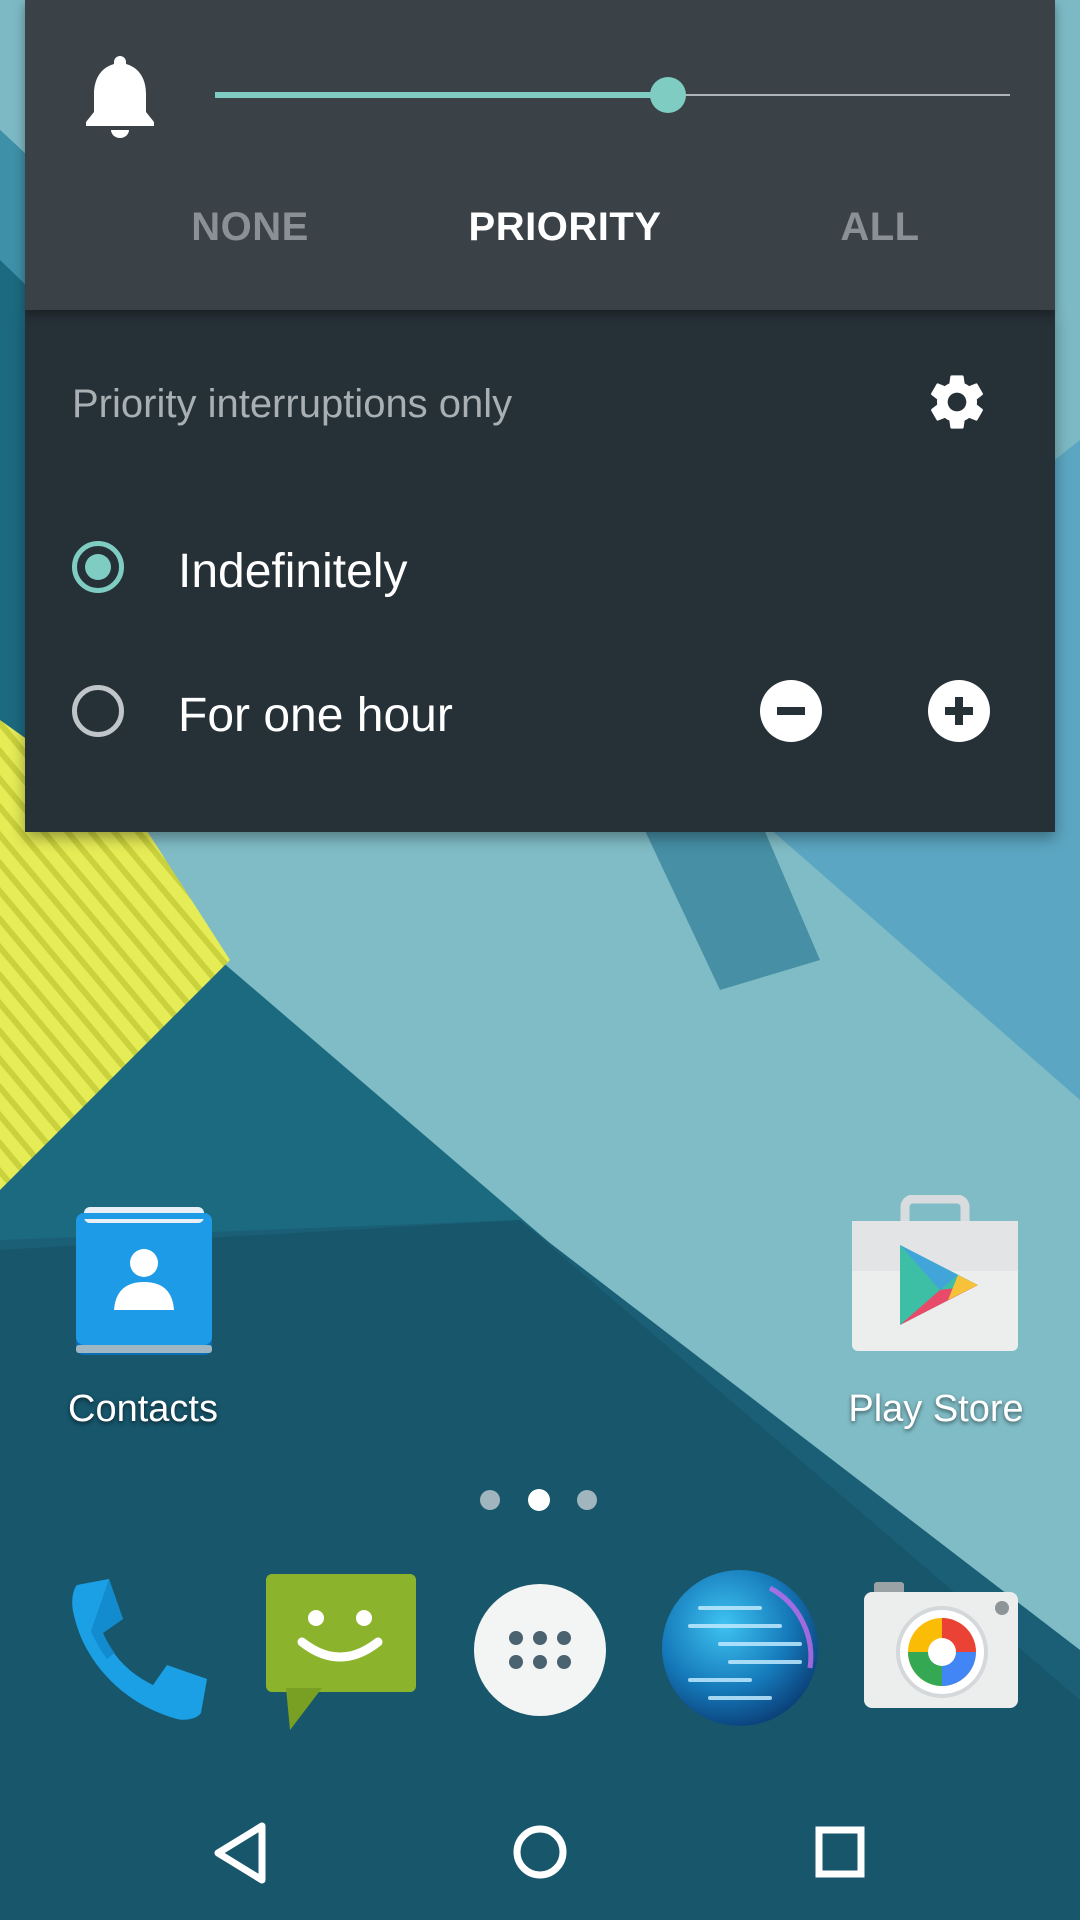 The width and height of the screenshot is (1080, 1920). I want to click on app-label-play-store: Play Store, so click(936, 1409).